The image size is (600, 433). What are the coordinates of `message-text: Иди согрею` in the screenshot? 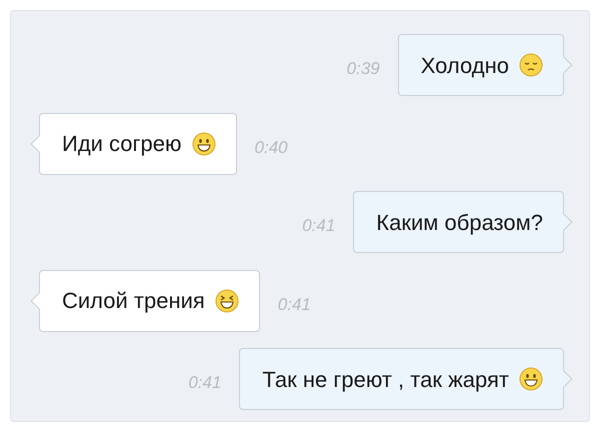 It's located at (122, 144).